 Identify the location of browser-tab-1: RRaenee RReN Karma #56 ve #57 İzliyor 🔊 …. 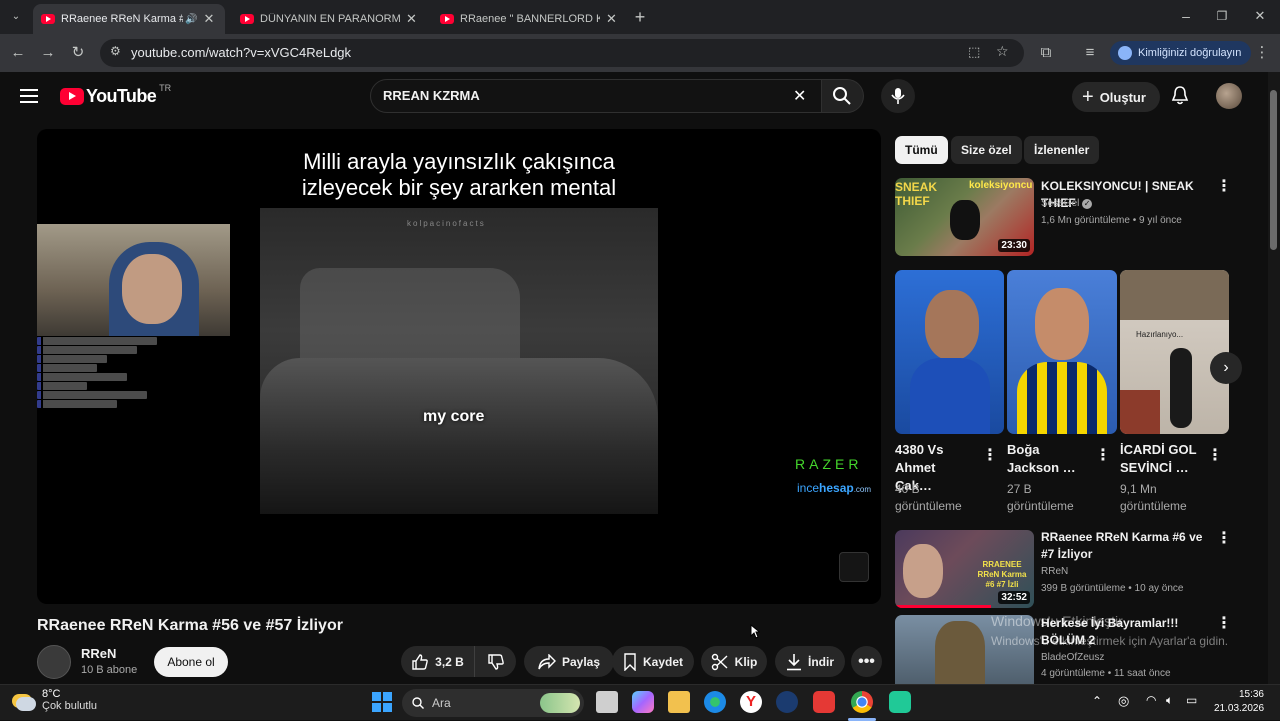
(129, 19).